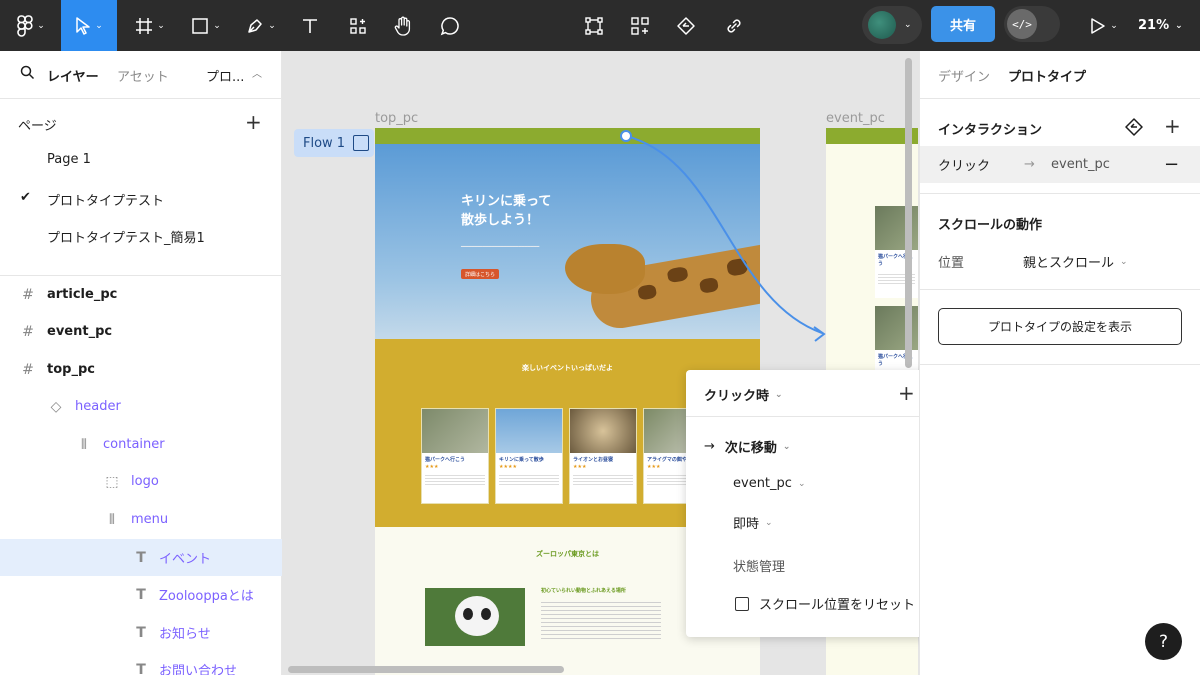 This screenshot has height=675, width=1200. What do you see at coordinates (1171, 164) in the screenshot?
I see `remove-interaction-button: −` at bounding box center [1171, 164].